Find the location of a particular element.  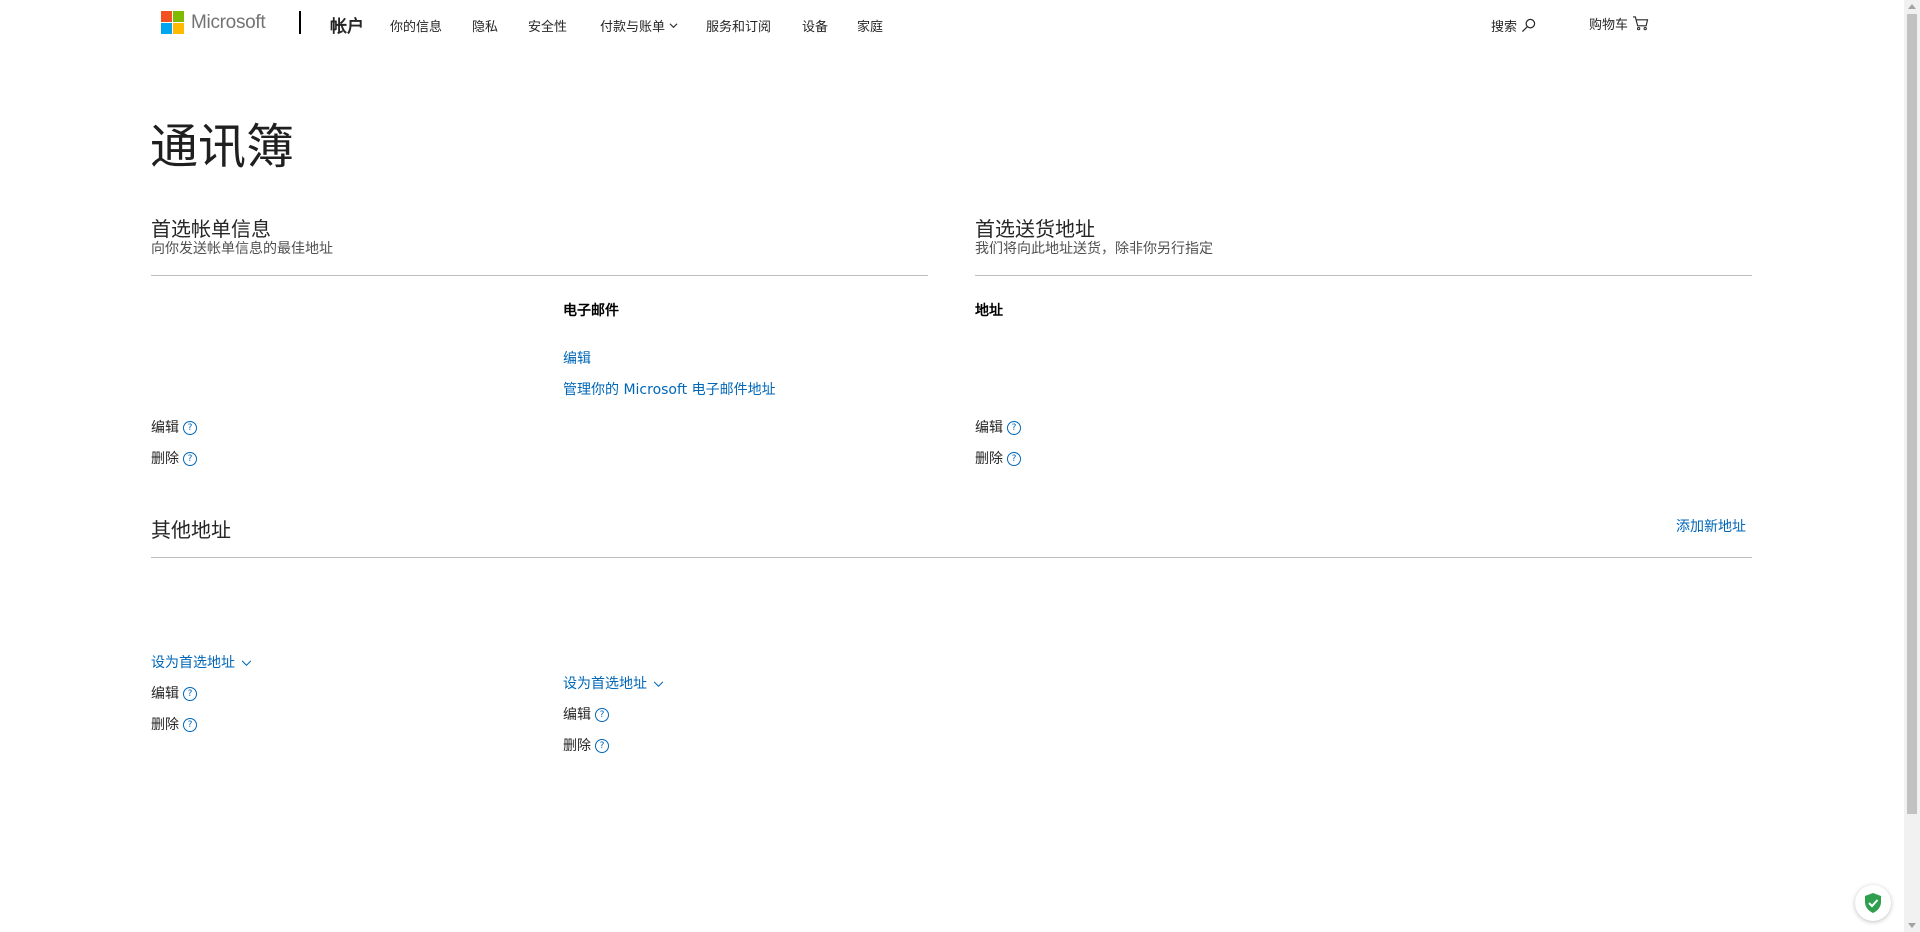

billing-section-title: 首选帐单信息 is located at coordinates (211, 229).